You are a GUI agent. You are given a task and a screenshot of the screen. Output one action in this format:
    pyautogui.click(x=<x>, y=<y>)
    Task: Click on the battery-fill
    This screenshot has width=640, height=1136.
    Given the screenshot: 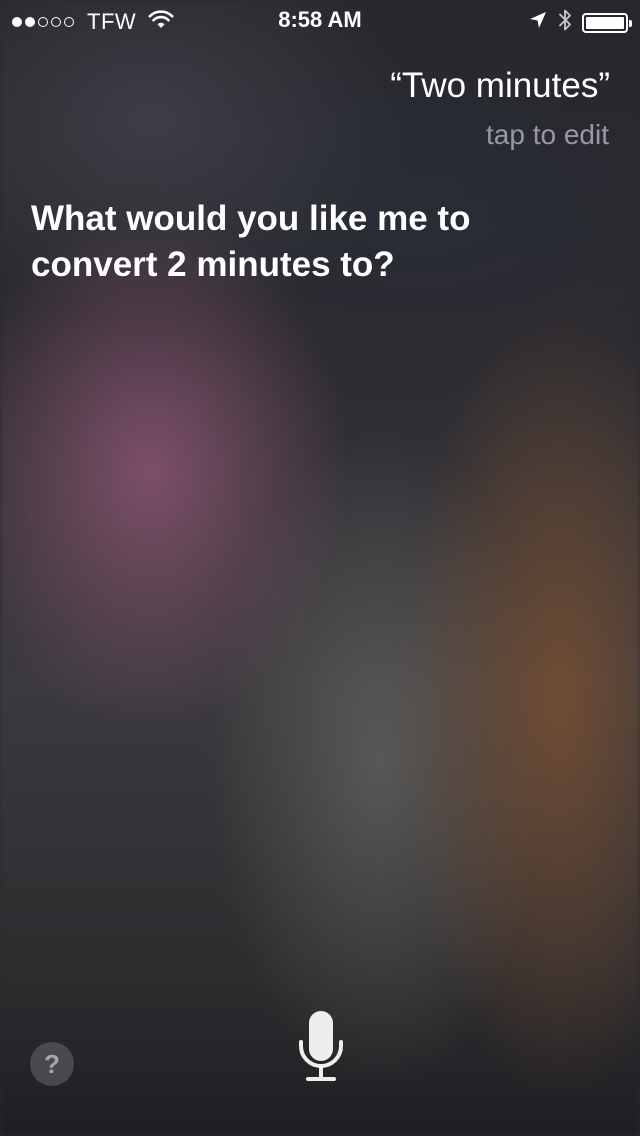 What is the action you would take?
    pyautogui.click(x=605, y=23)
    